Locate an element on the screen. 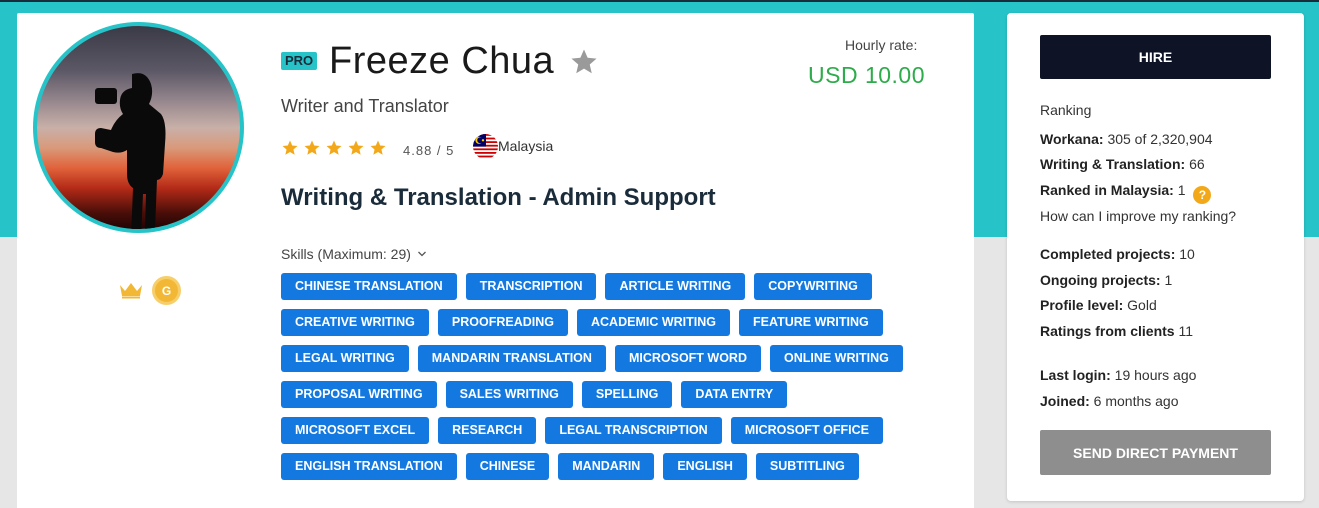 The width and height of the screenshot is (1319, 508). crown-icon is located at coordinates (131, 291).